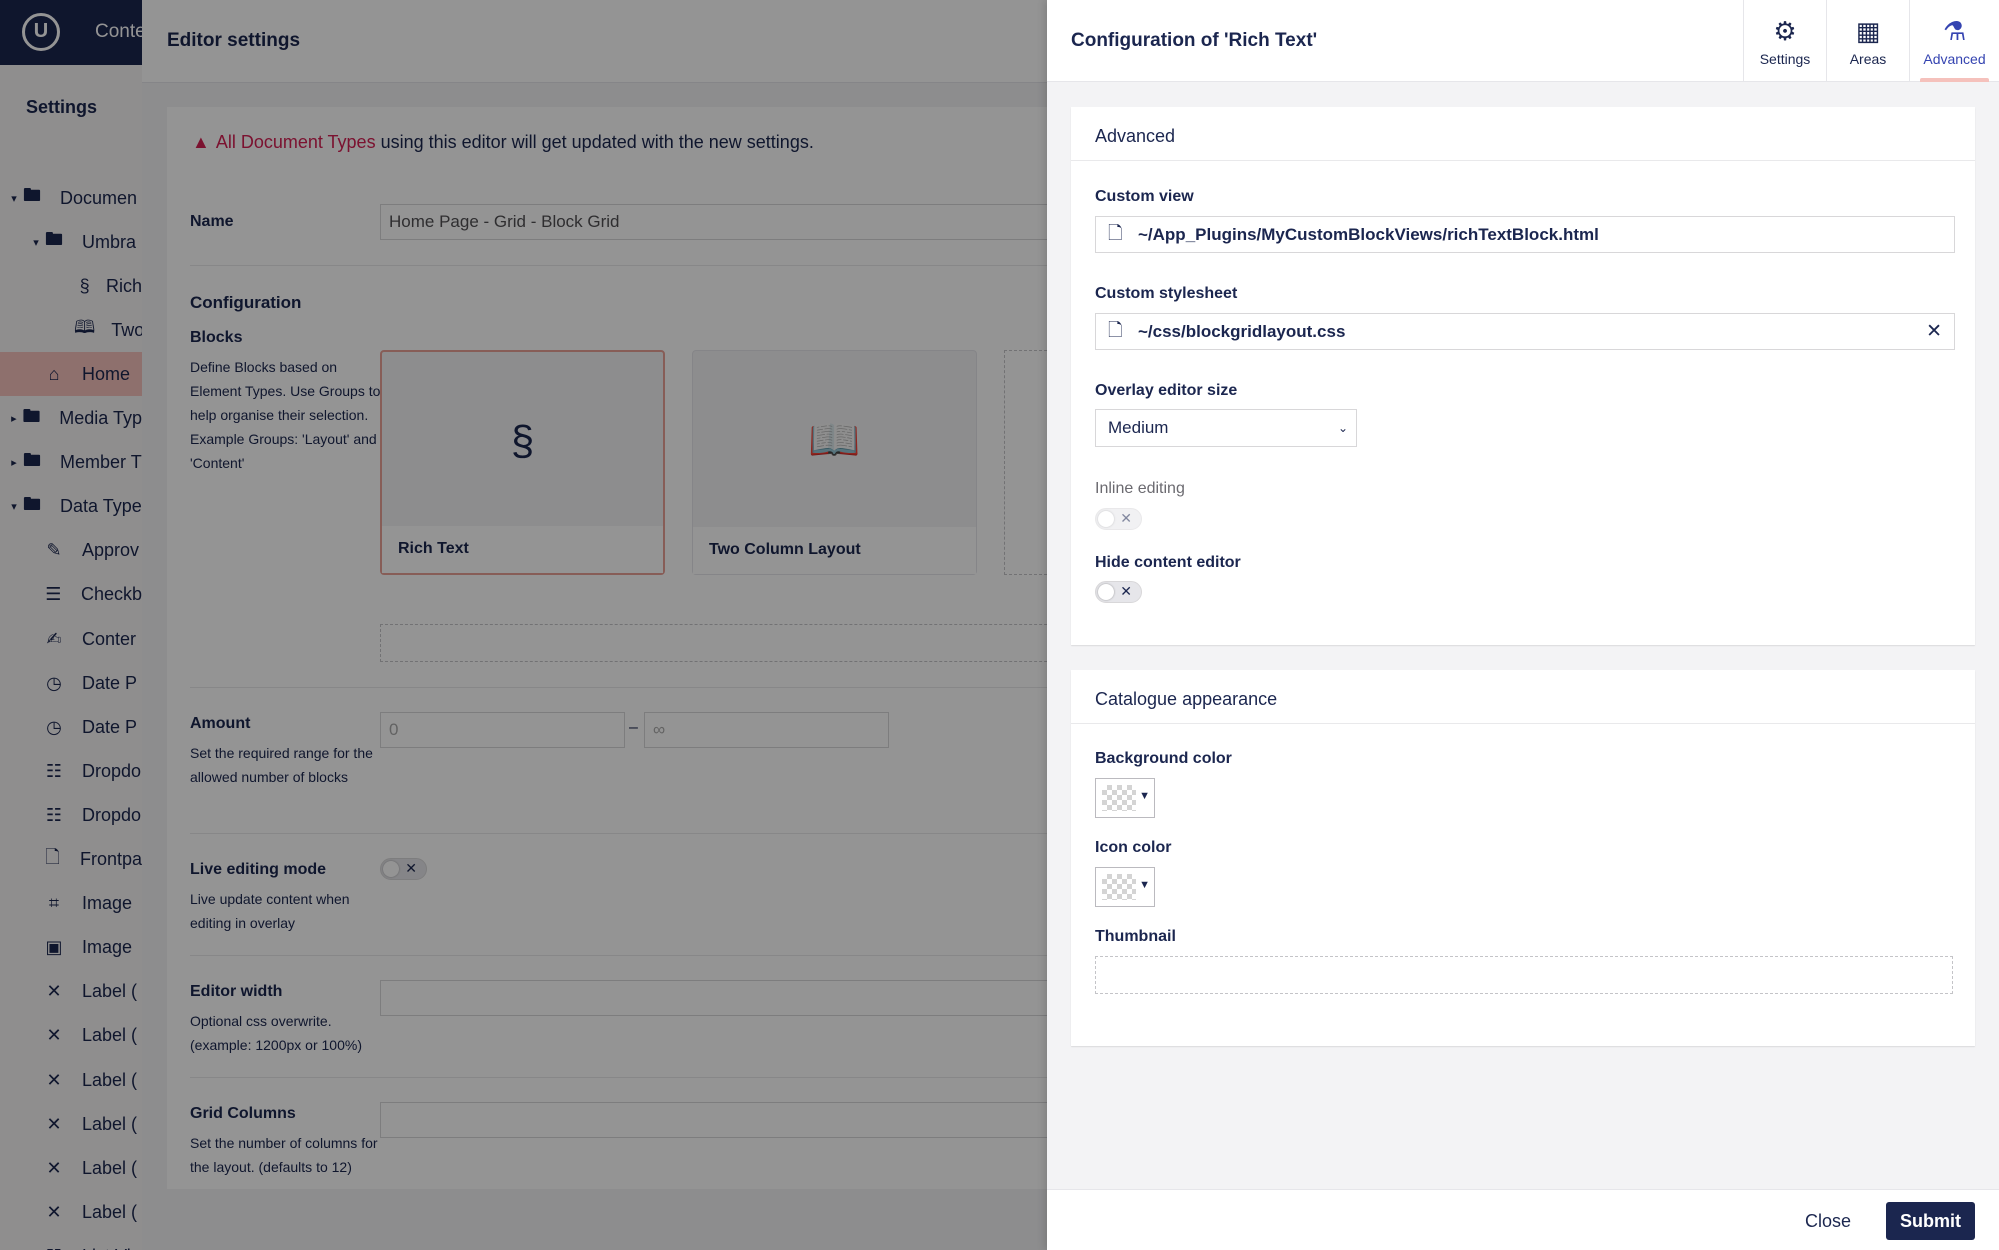 This screenshot has height=1250, width=1999. What do you see at coordinates (1163, 758) in the screenshot?
I see `background-color-label: Background color` at bounding box center [1163, 758].